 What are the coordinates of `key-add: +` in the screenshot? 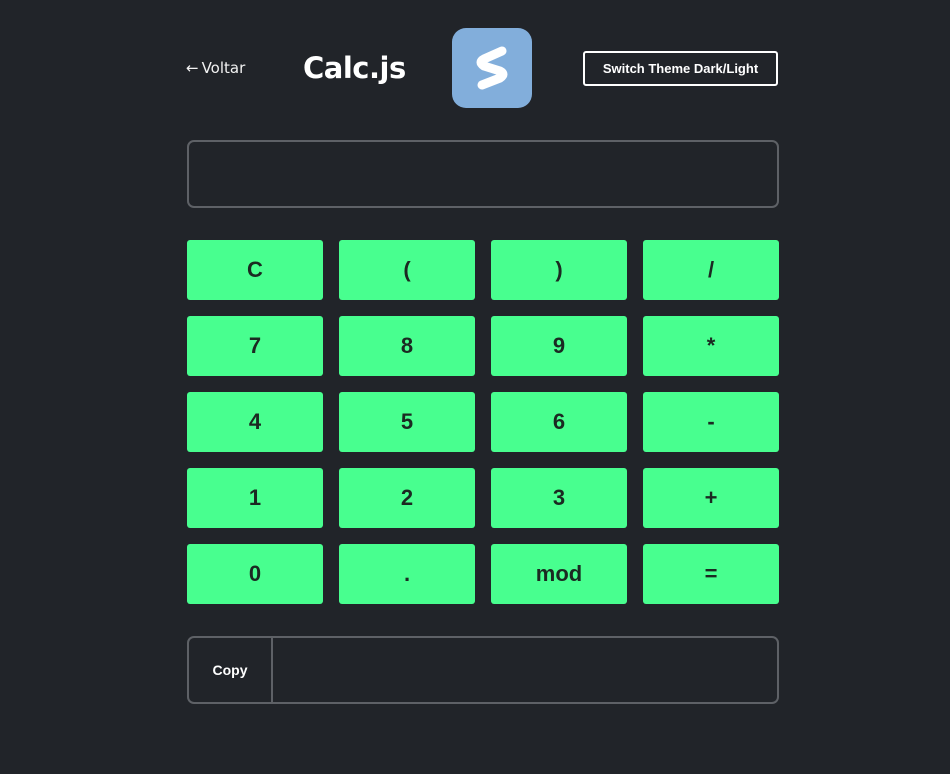 It's located at (711, 498).